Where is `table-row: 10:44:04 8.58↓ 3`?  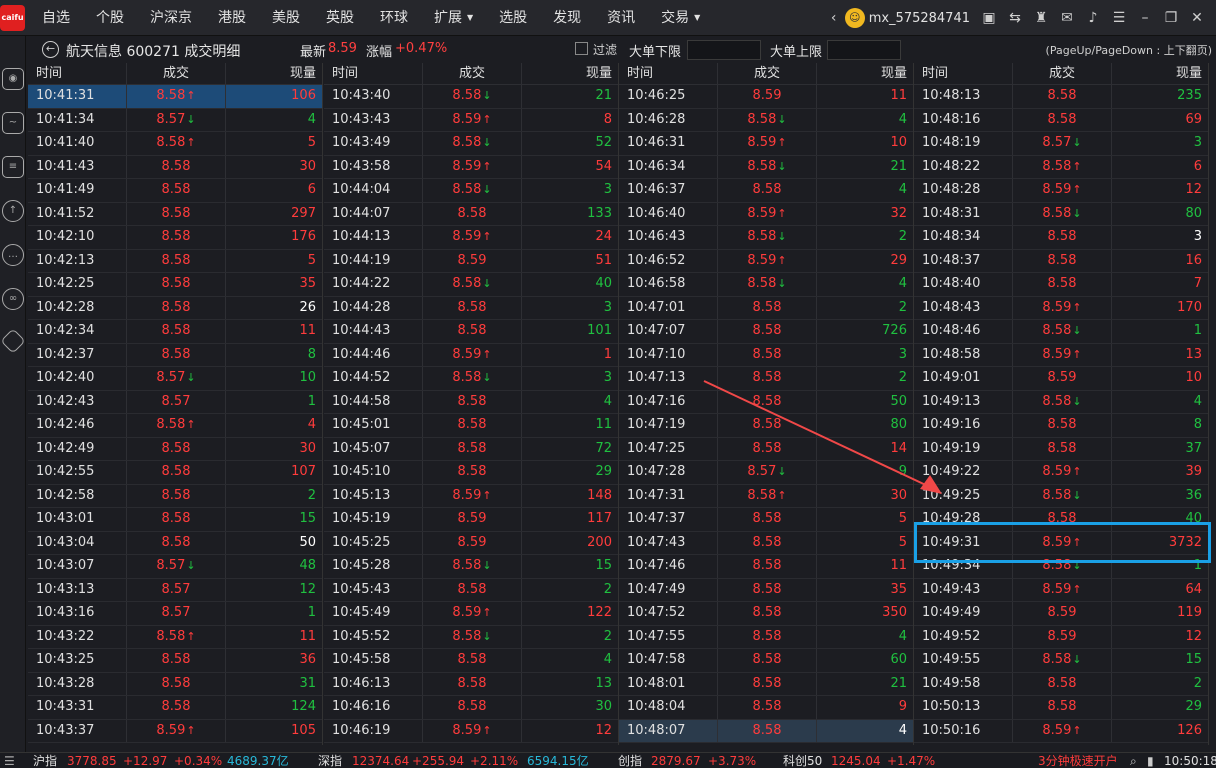 table-row: 10:44:04 8.58↓ 3 is located at coordinates (471, 191).